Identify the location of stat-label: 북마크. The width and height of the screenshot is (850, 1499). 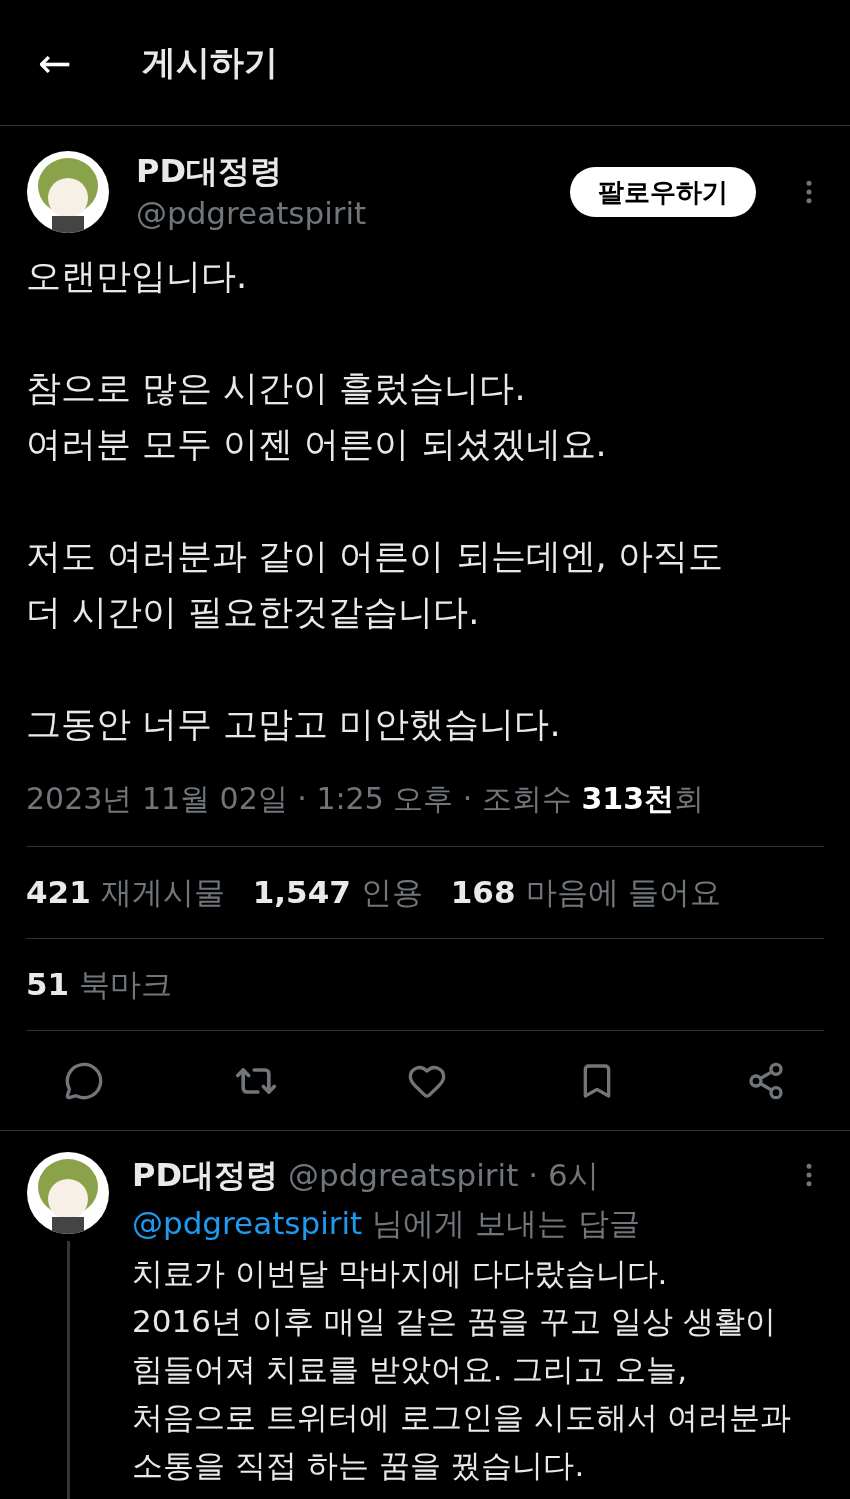
(126, 984).